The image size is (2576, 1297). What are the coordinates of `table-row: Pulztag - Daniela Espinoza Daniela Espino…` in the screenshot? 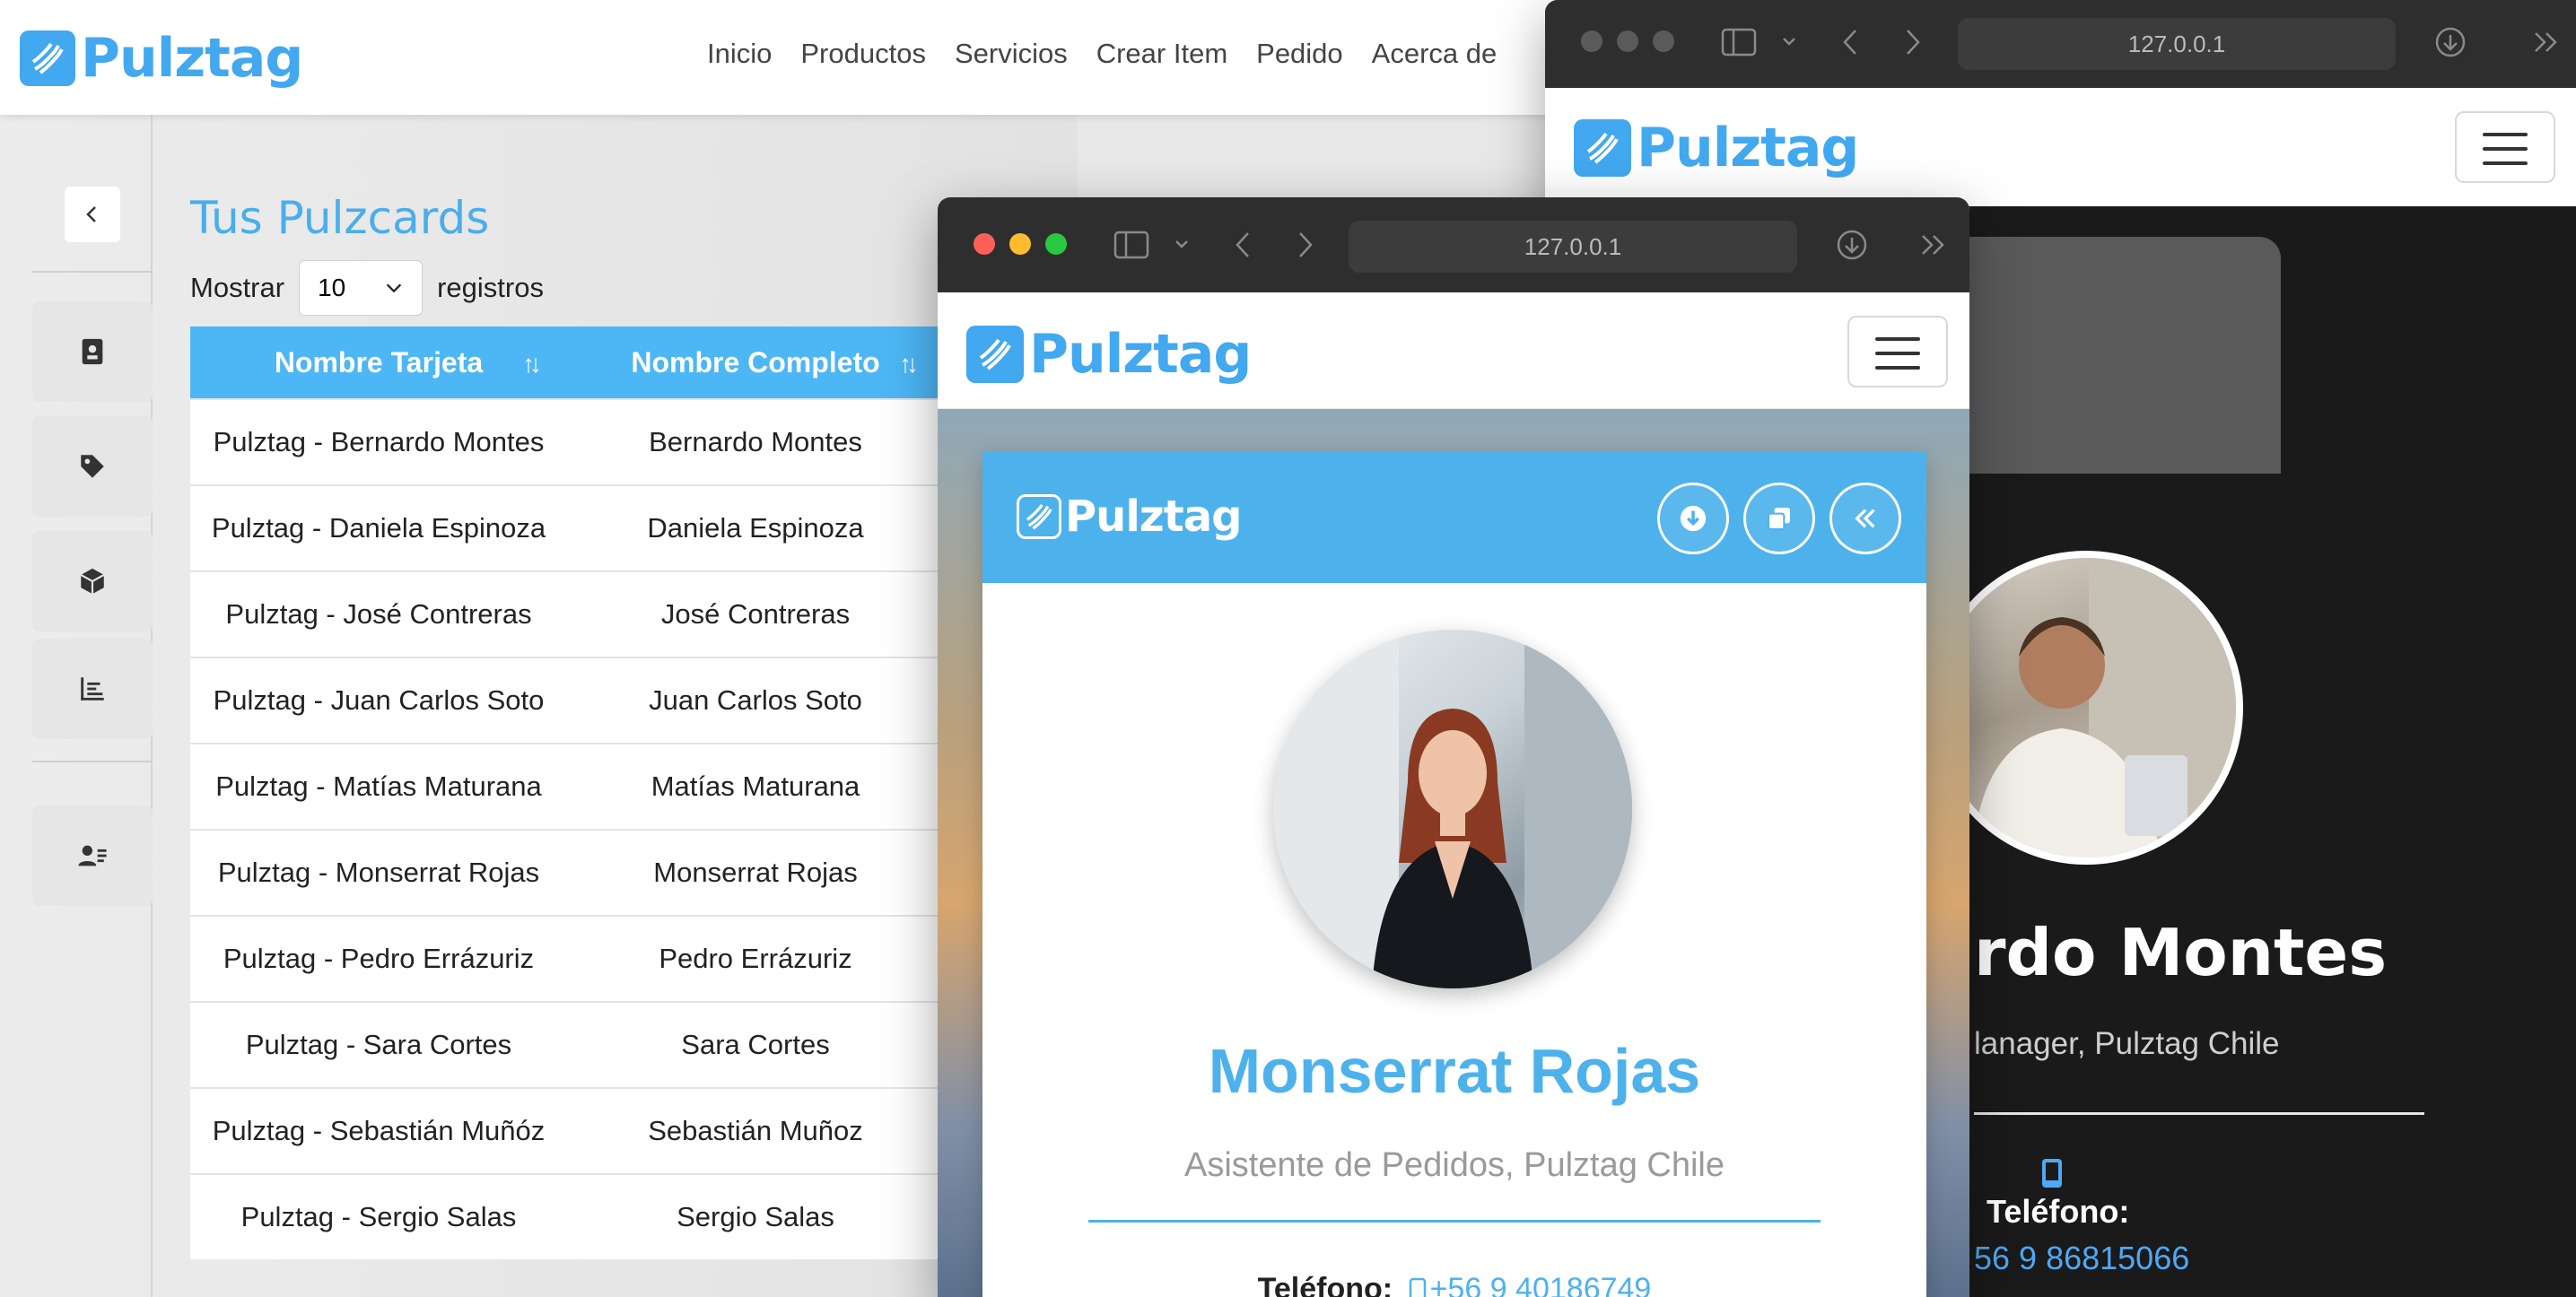 It's located at (594, 527).